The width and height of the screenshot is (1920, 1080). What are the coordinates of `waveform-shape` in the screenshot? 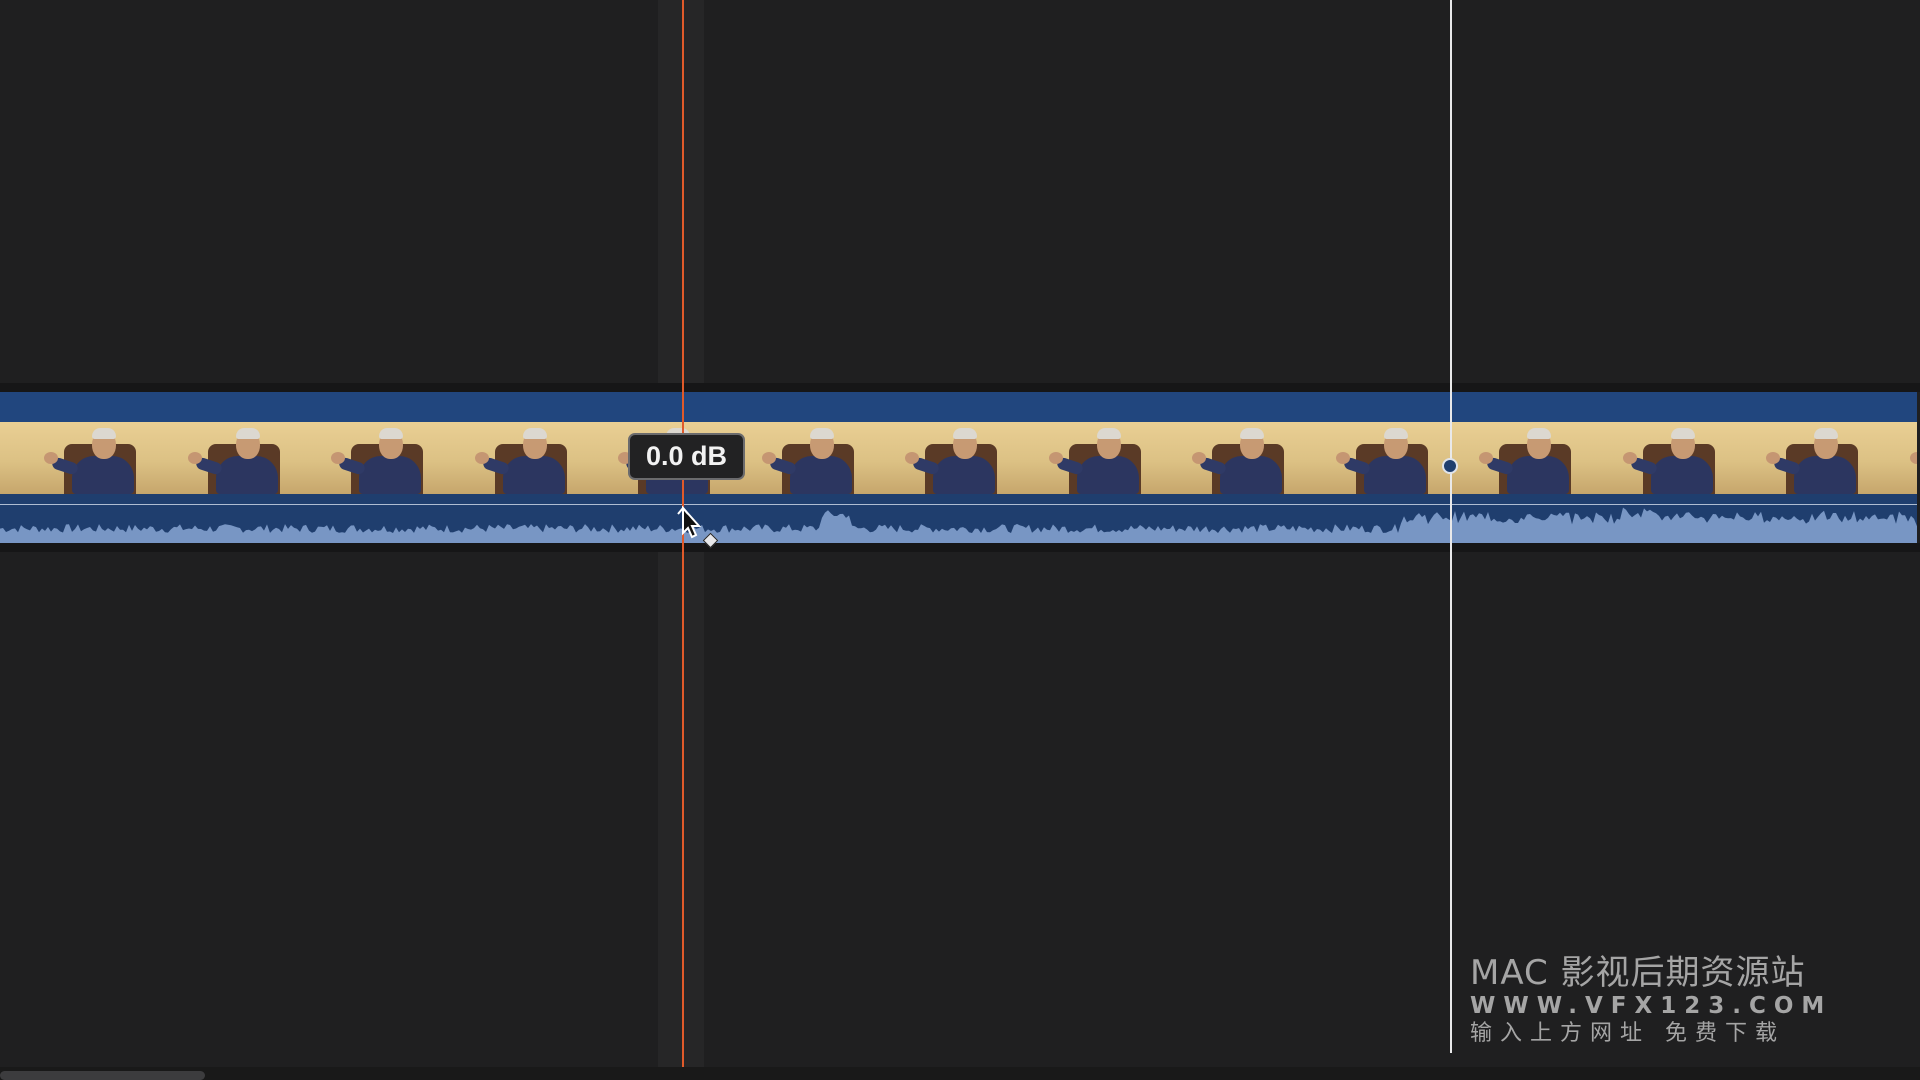 It's located at (958, 525).